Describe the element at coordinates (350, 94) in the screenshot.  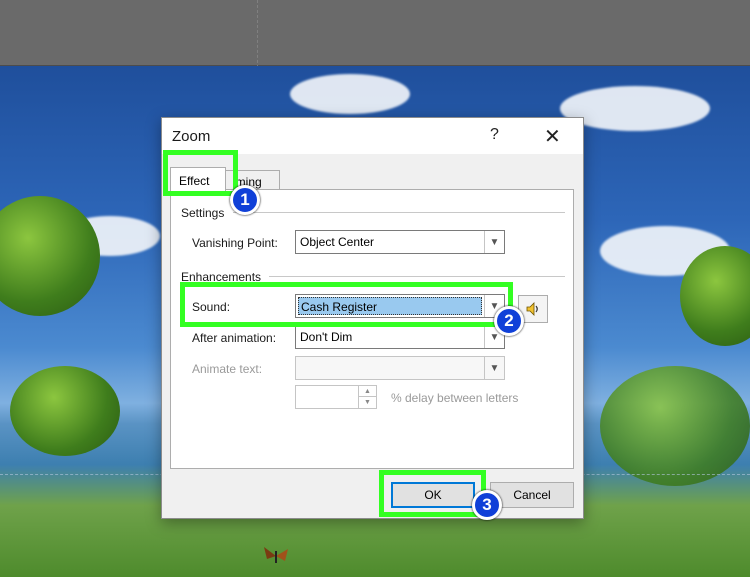
I see `cloud` at that location.